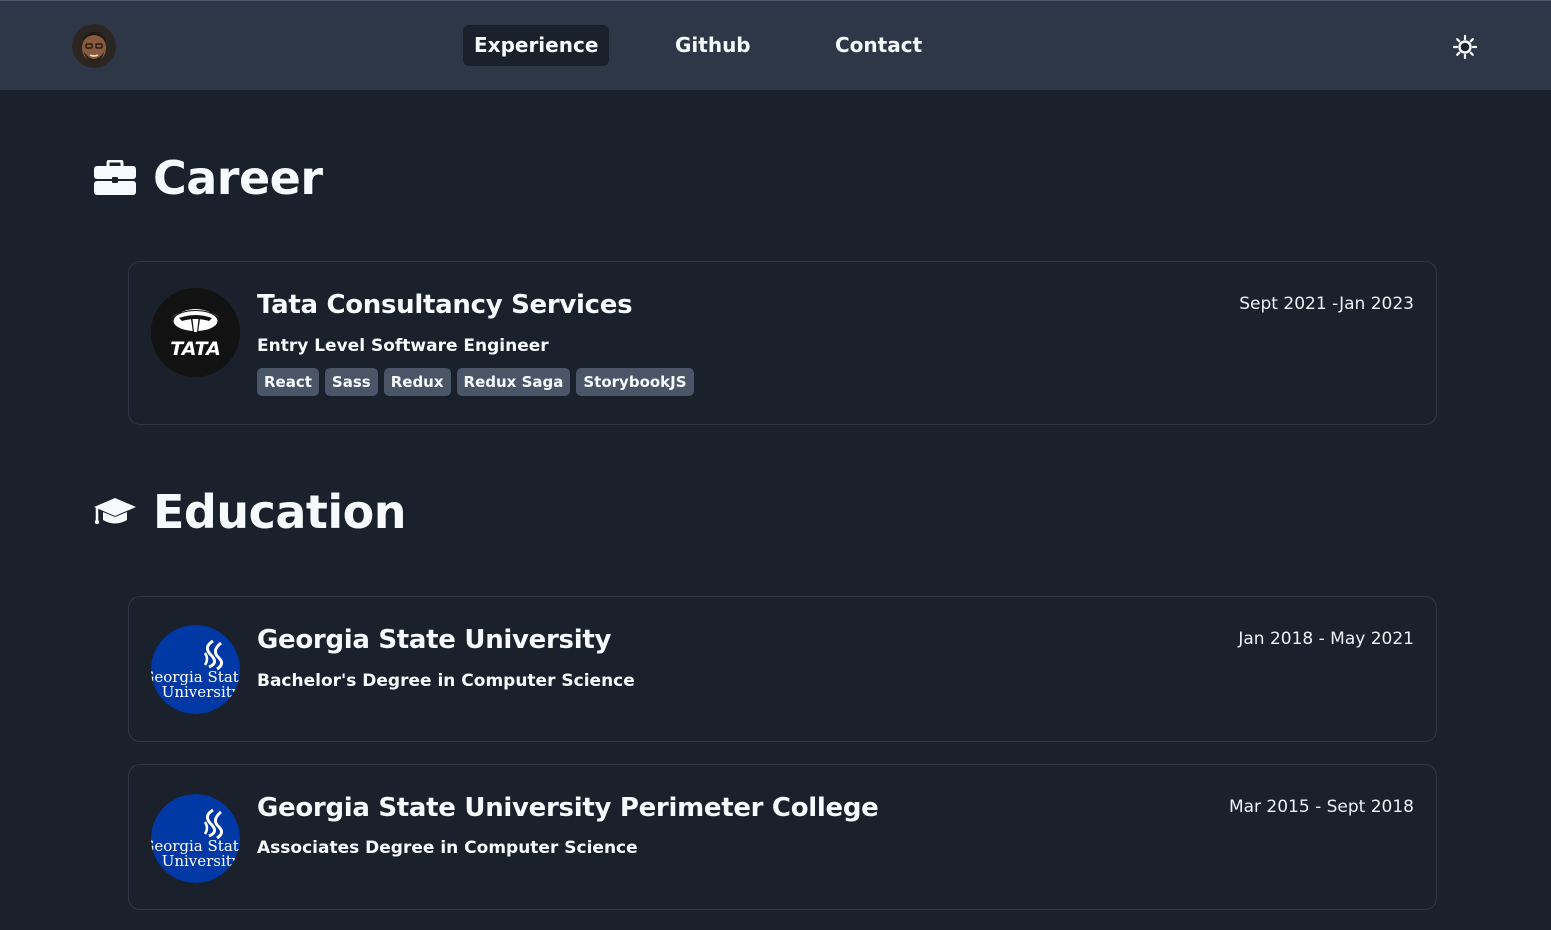 Image resolution: width=1551 pixels, height=930 pixels. I want to click on graduation-cap-icon, so click(115, 512).